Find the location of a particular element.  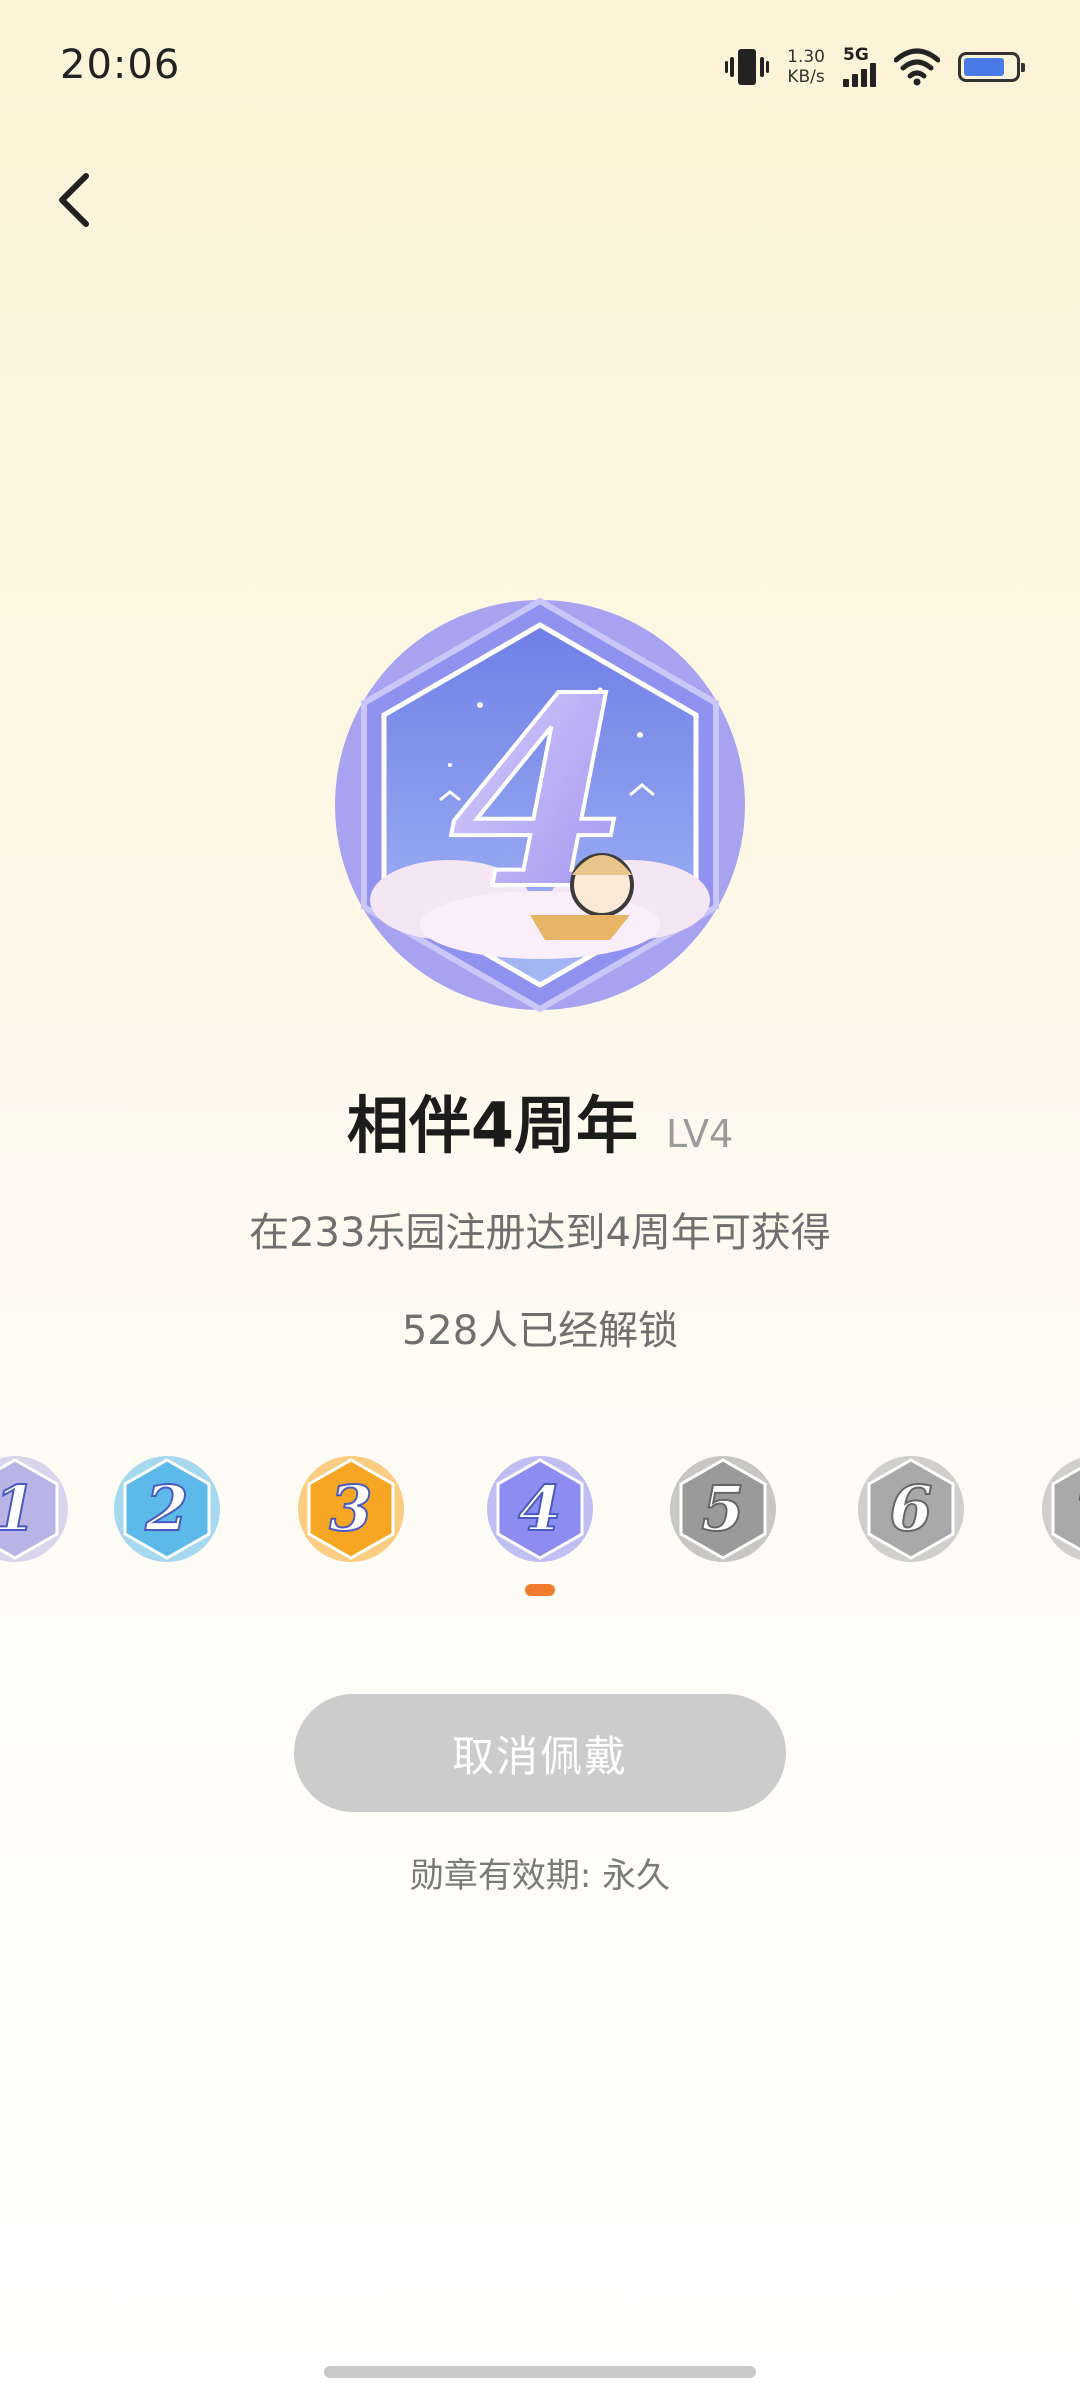

badge-thumb-6: 6 is located at coordinates (911, 1509).